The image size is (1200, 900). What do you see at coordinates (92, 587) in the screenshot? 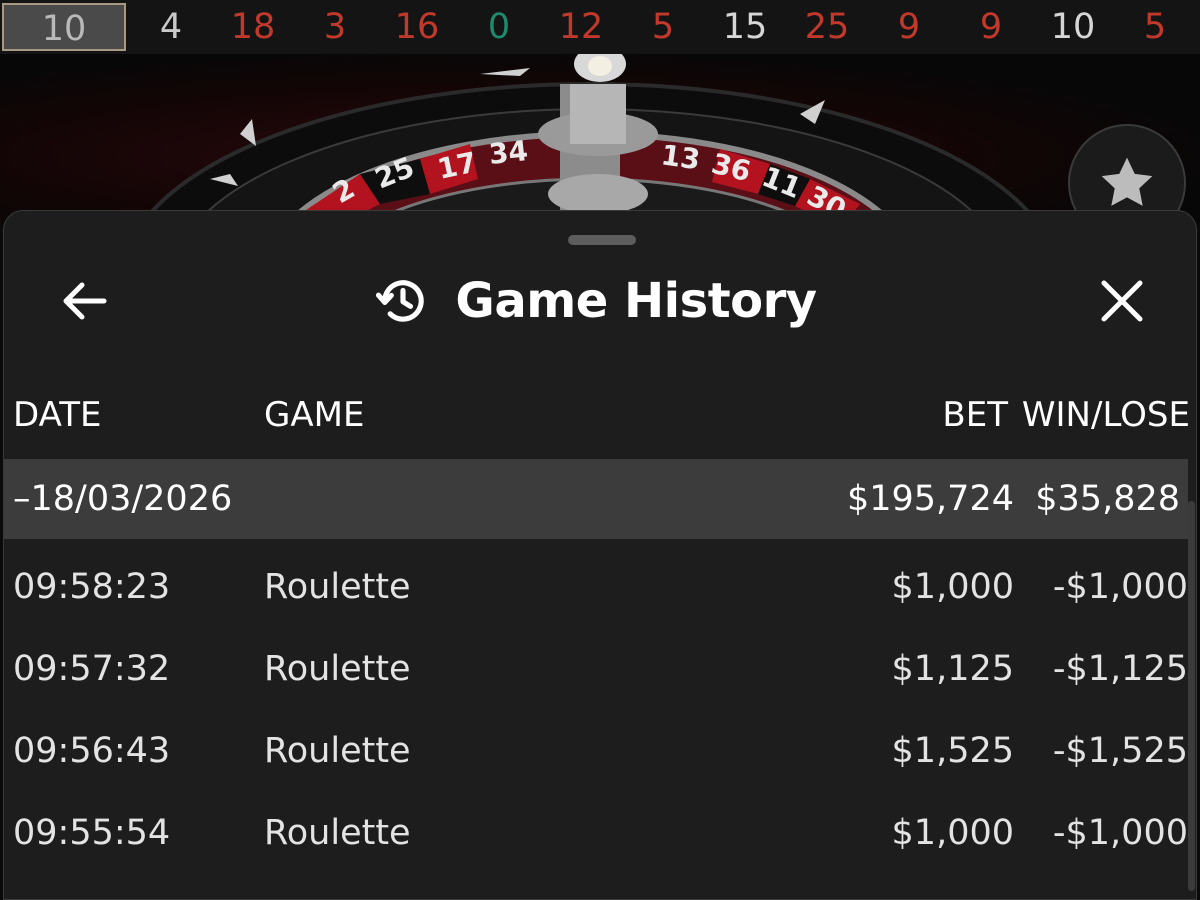
I see `row-time: 09:58:23` at bounding box center [92, 587].